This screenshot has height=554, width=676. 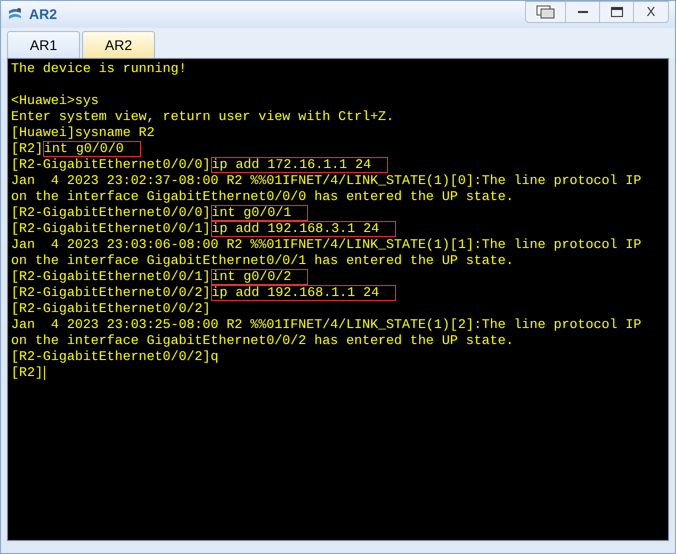 I want to click on tab: AR2, so click(x=118, y=44).